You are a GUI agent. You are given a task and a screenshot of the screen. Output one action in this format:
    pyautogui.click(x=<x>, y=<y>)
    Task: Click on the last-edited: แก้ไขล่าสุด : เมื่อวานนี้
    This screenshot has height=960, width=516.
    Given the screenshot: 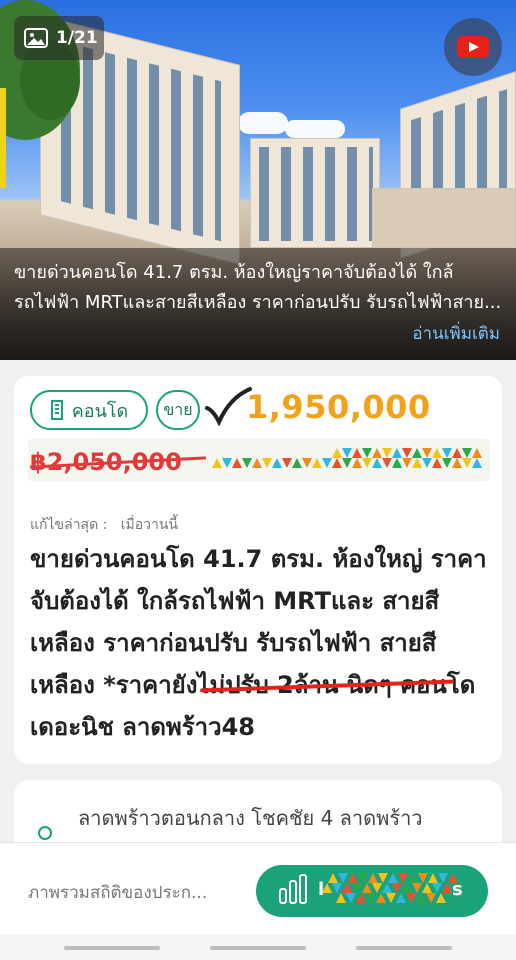 What is the action you would take?
    pyautogui.click(x=104, y=525)
    